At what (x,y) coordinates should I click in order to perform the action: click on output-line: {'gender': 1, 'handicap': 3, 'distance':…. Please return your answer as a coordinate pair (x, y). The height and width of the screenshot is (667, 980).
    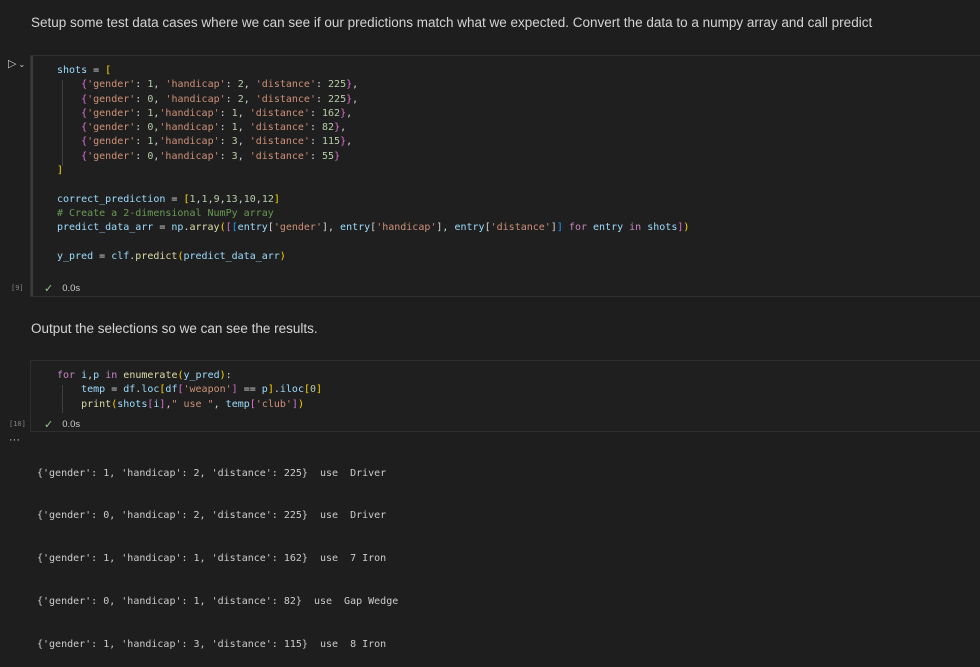
    Looking at the image, I should click on (212, 645).